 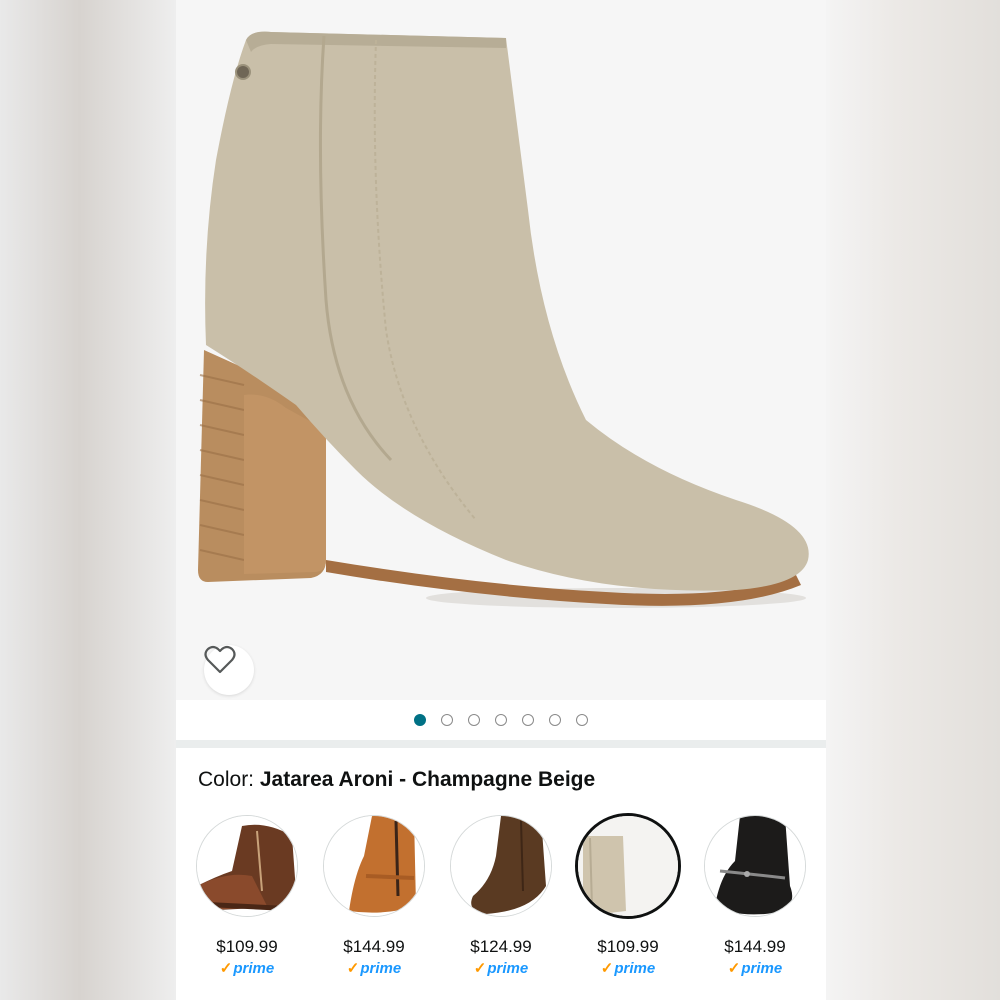 I want to click on image-pagination, so click(x=501, y=720).